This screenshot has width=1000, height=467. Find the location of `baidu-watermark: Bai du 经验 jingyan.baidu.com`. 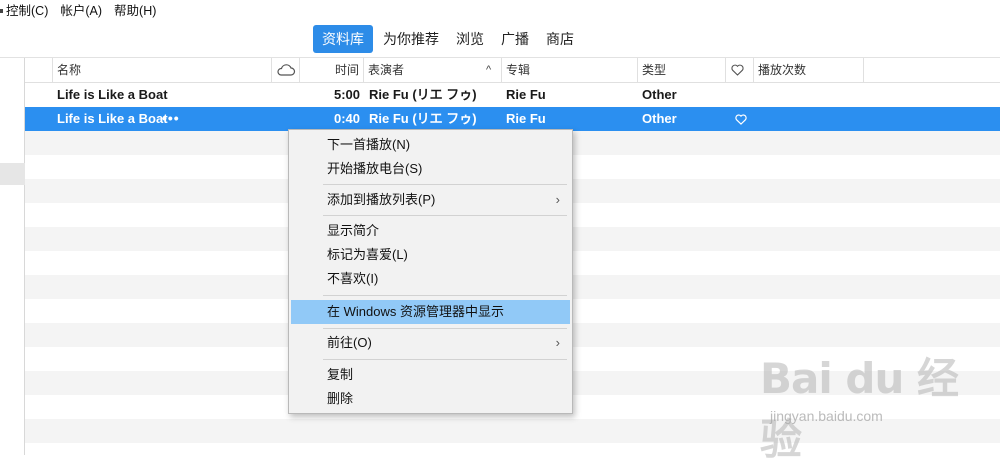

baidu-watermark: Bai du 经验 jingyan.baidu.com is located at coordinates (877, 404).